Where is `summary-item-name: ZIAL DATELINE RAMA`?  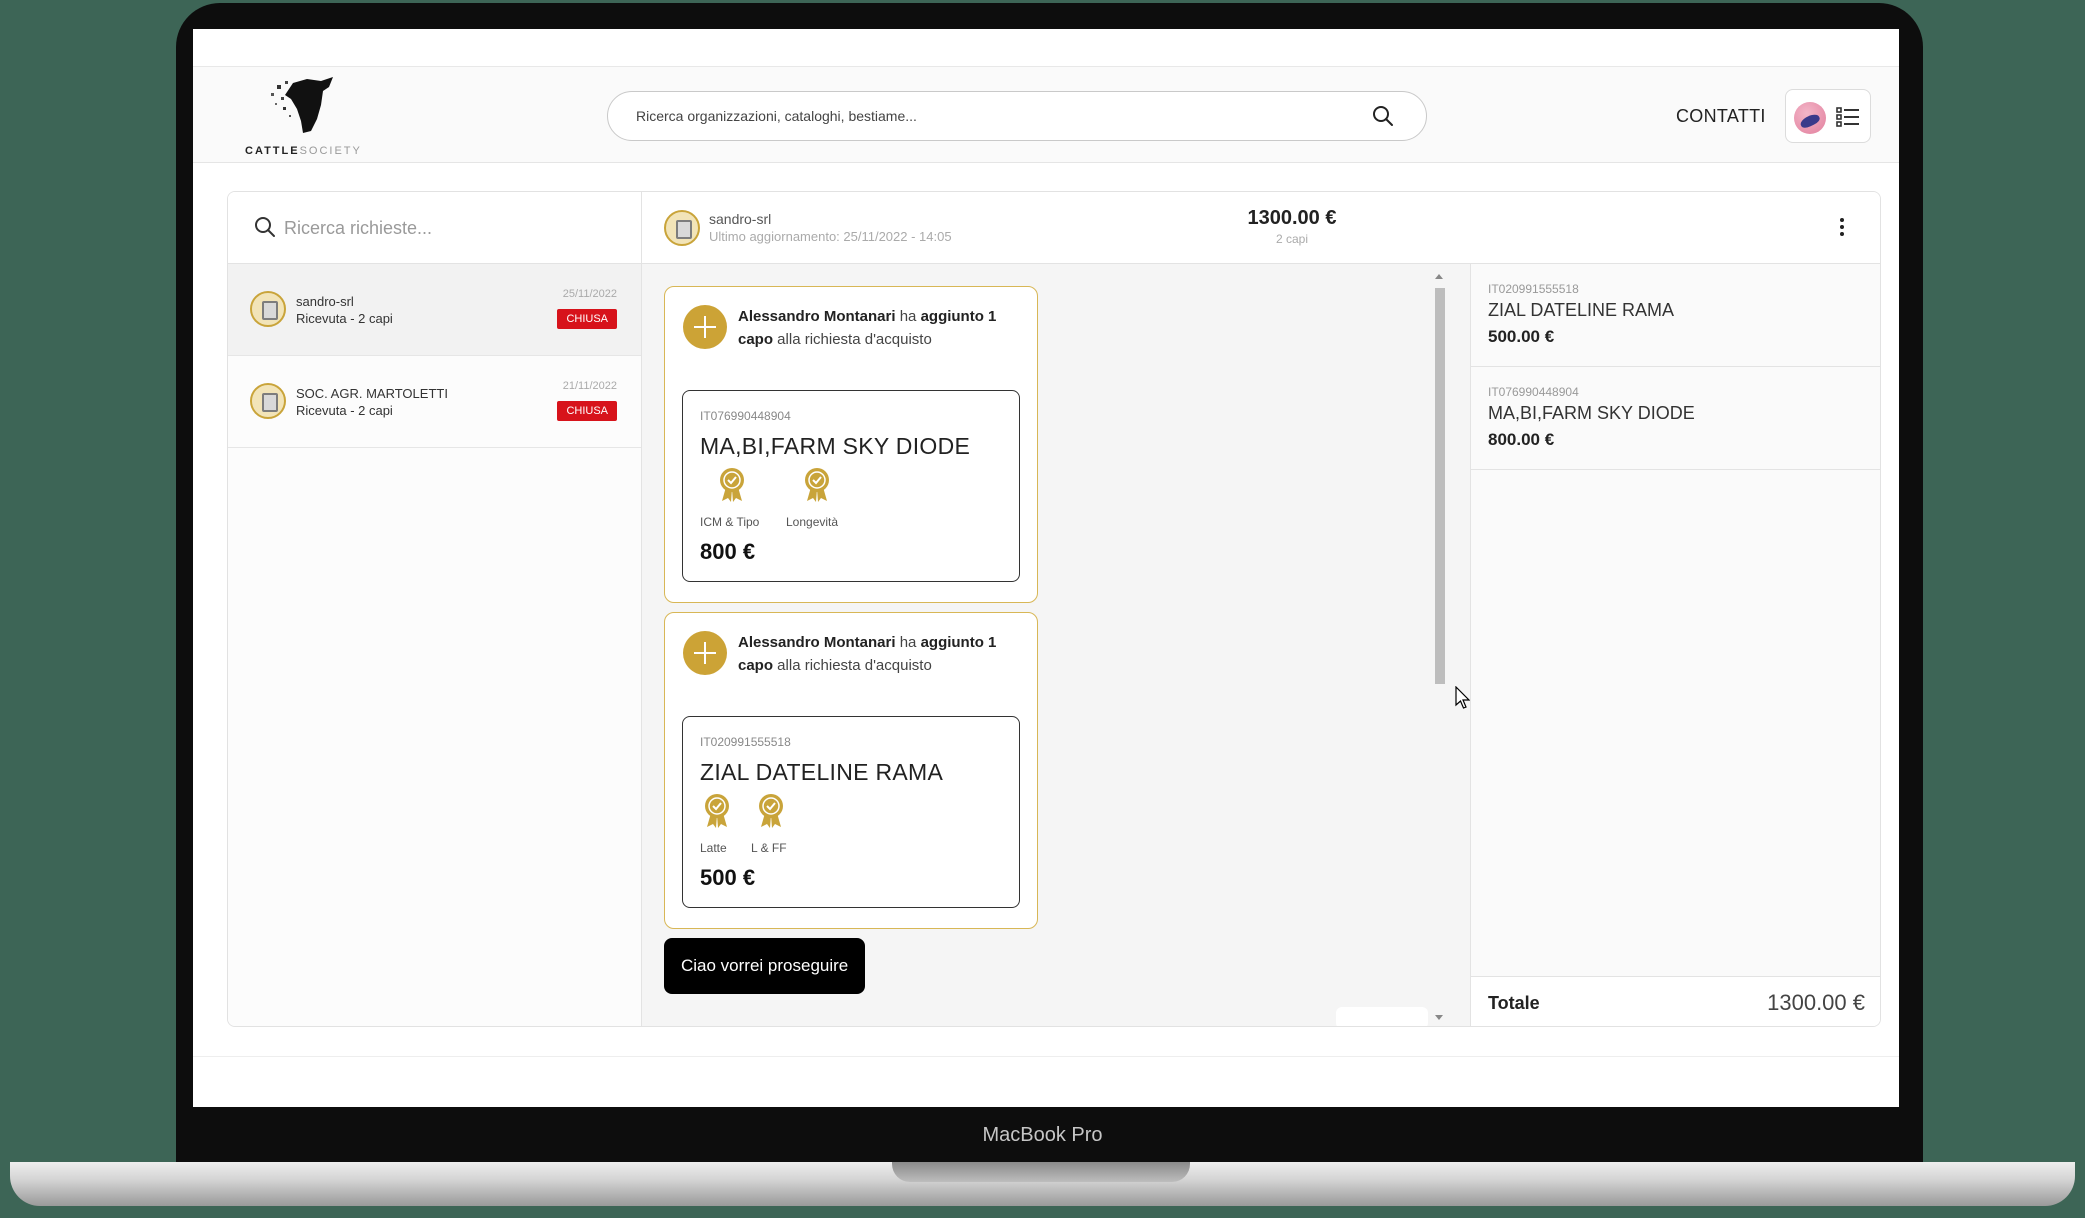 summary-item-name: ZIAL DATELINE RAMA is located at coordinates (1581, 310).